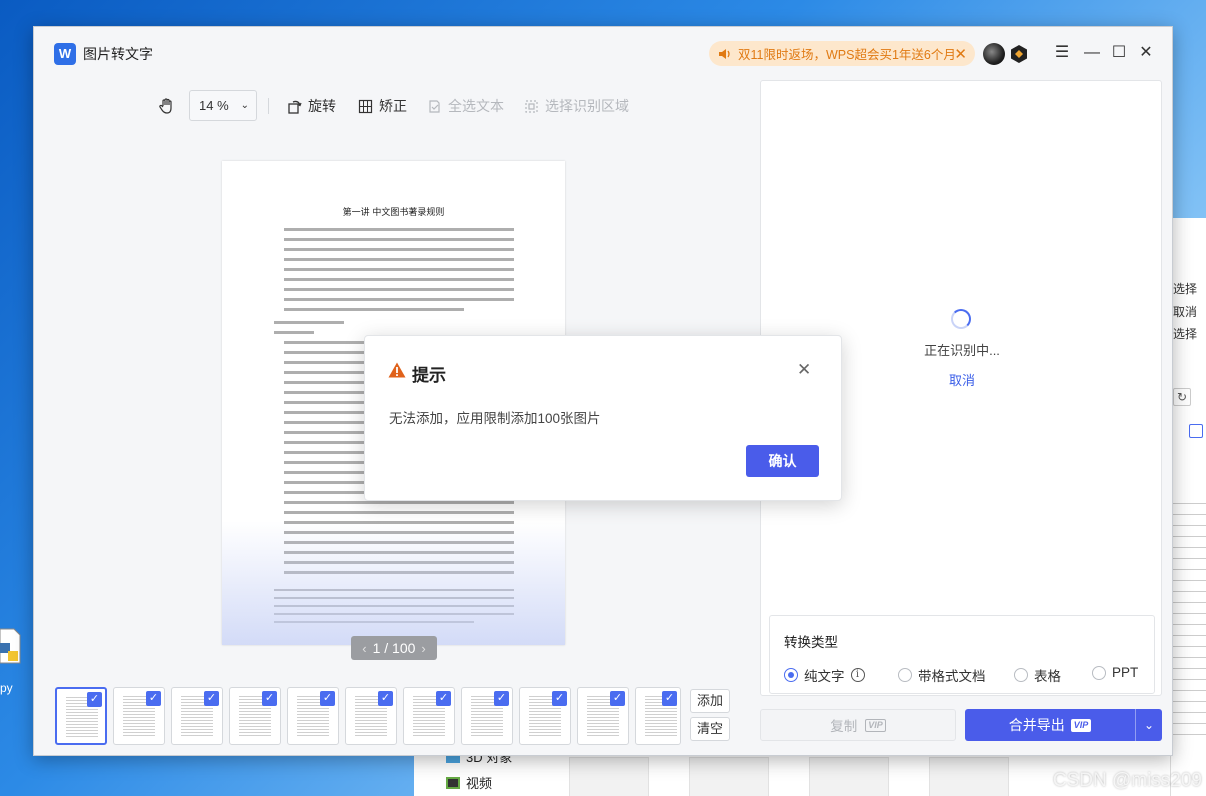  I want to click on speaker-icon, so click(724, 53).